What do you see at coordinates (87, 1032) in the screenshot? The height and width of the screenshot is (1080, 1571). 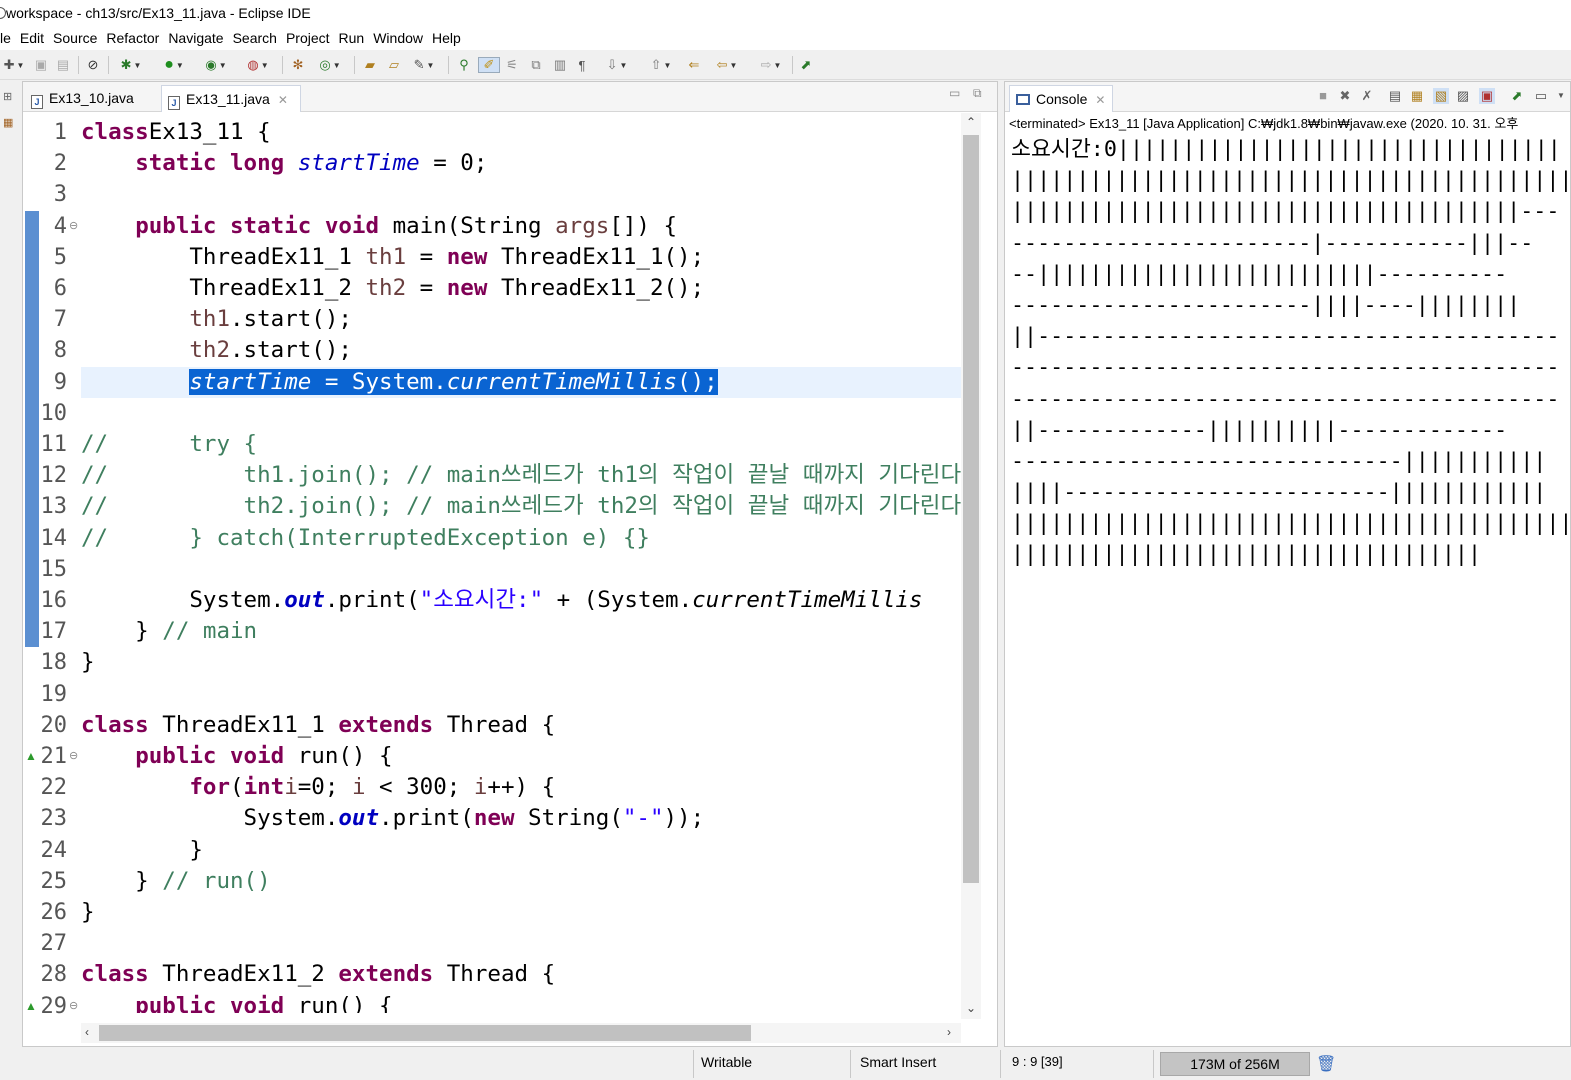 I see `scroll-left-icon: ‹` at bounding box center [87, 1032].